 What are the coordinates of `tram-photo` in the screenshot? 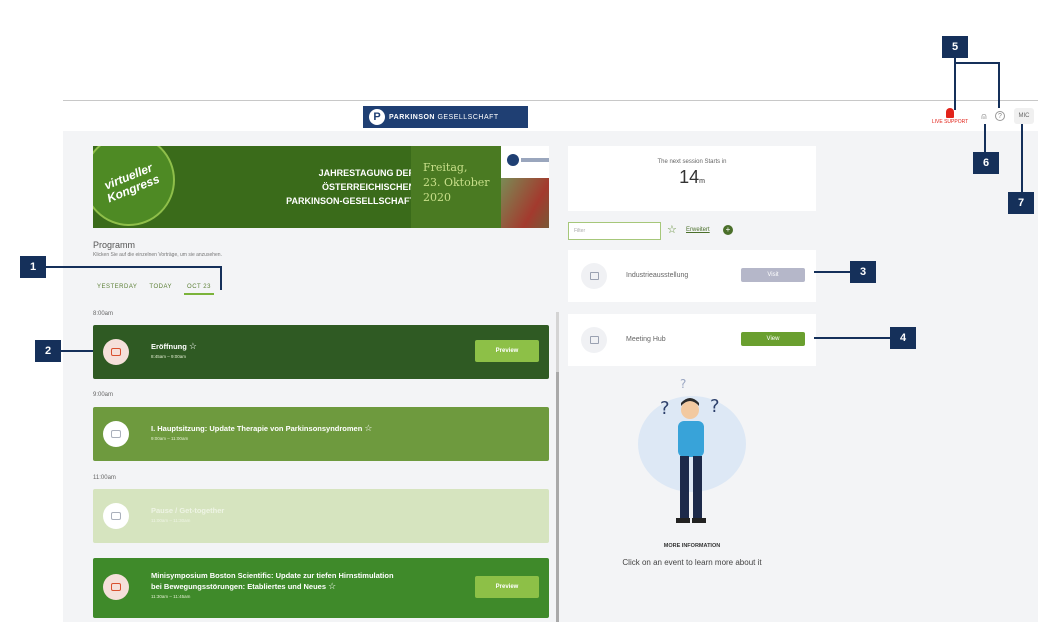 It's located at (525, 203).